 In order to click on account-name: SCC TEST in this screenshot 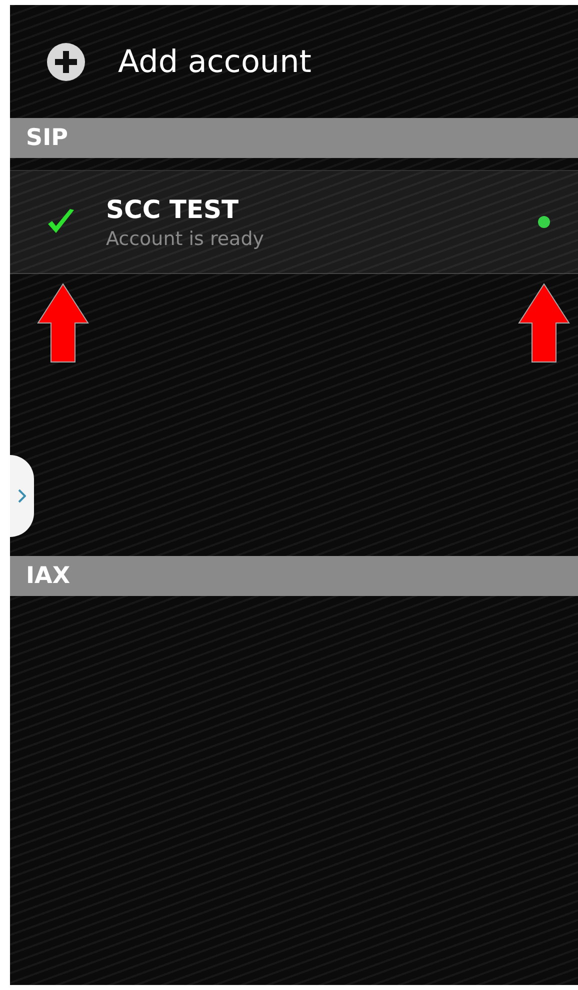, I will do `click(173, 209)`.